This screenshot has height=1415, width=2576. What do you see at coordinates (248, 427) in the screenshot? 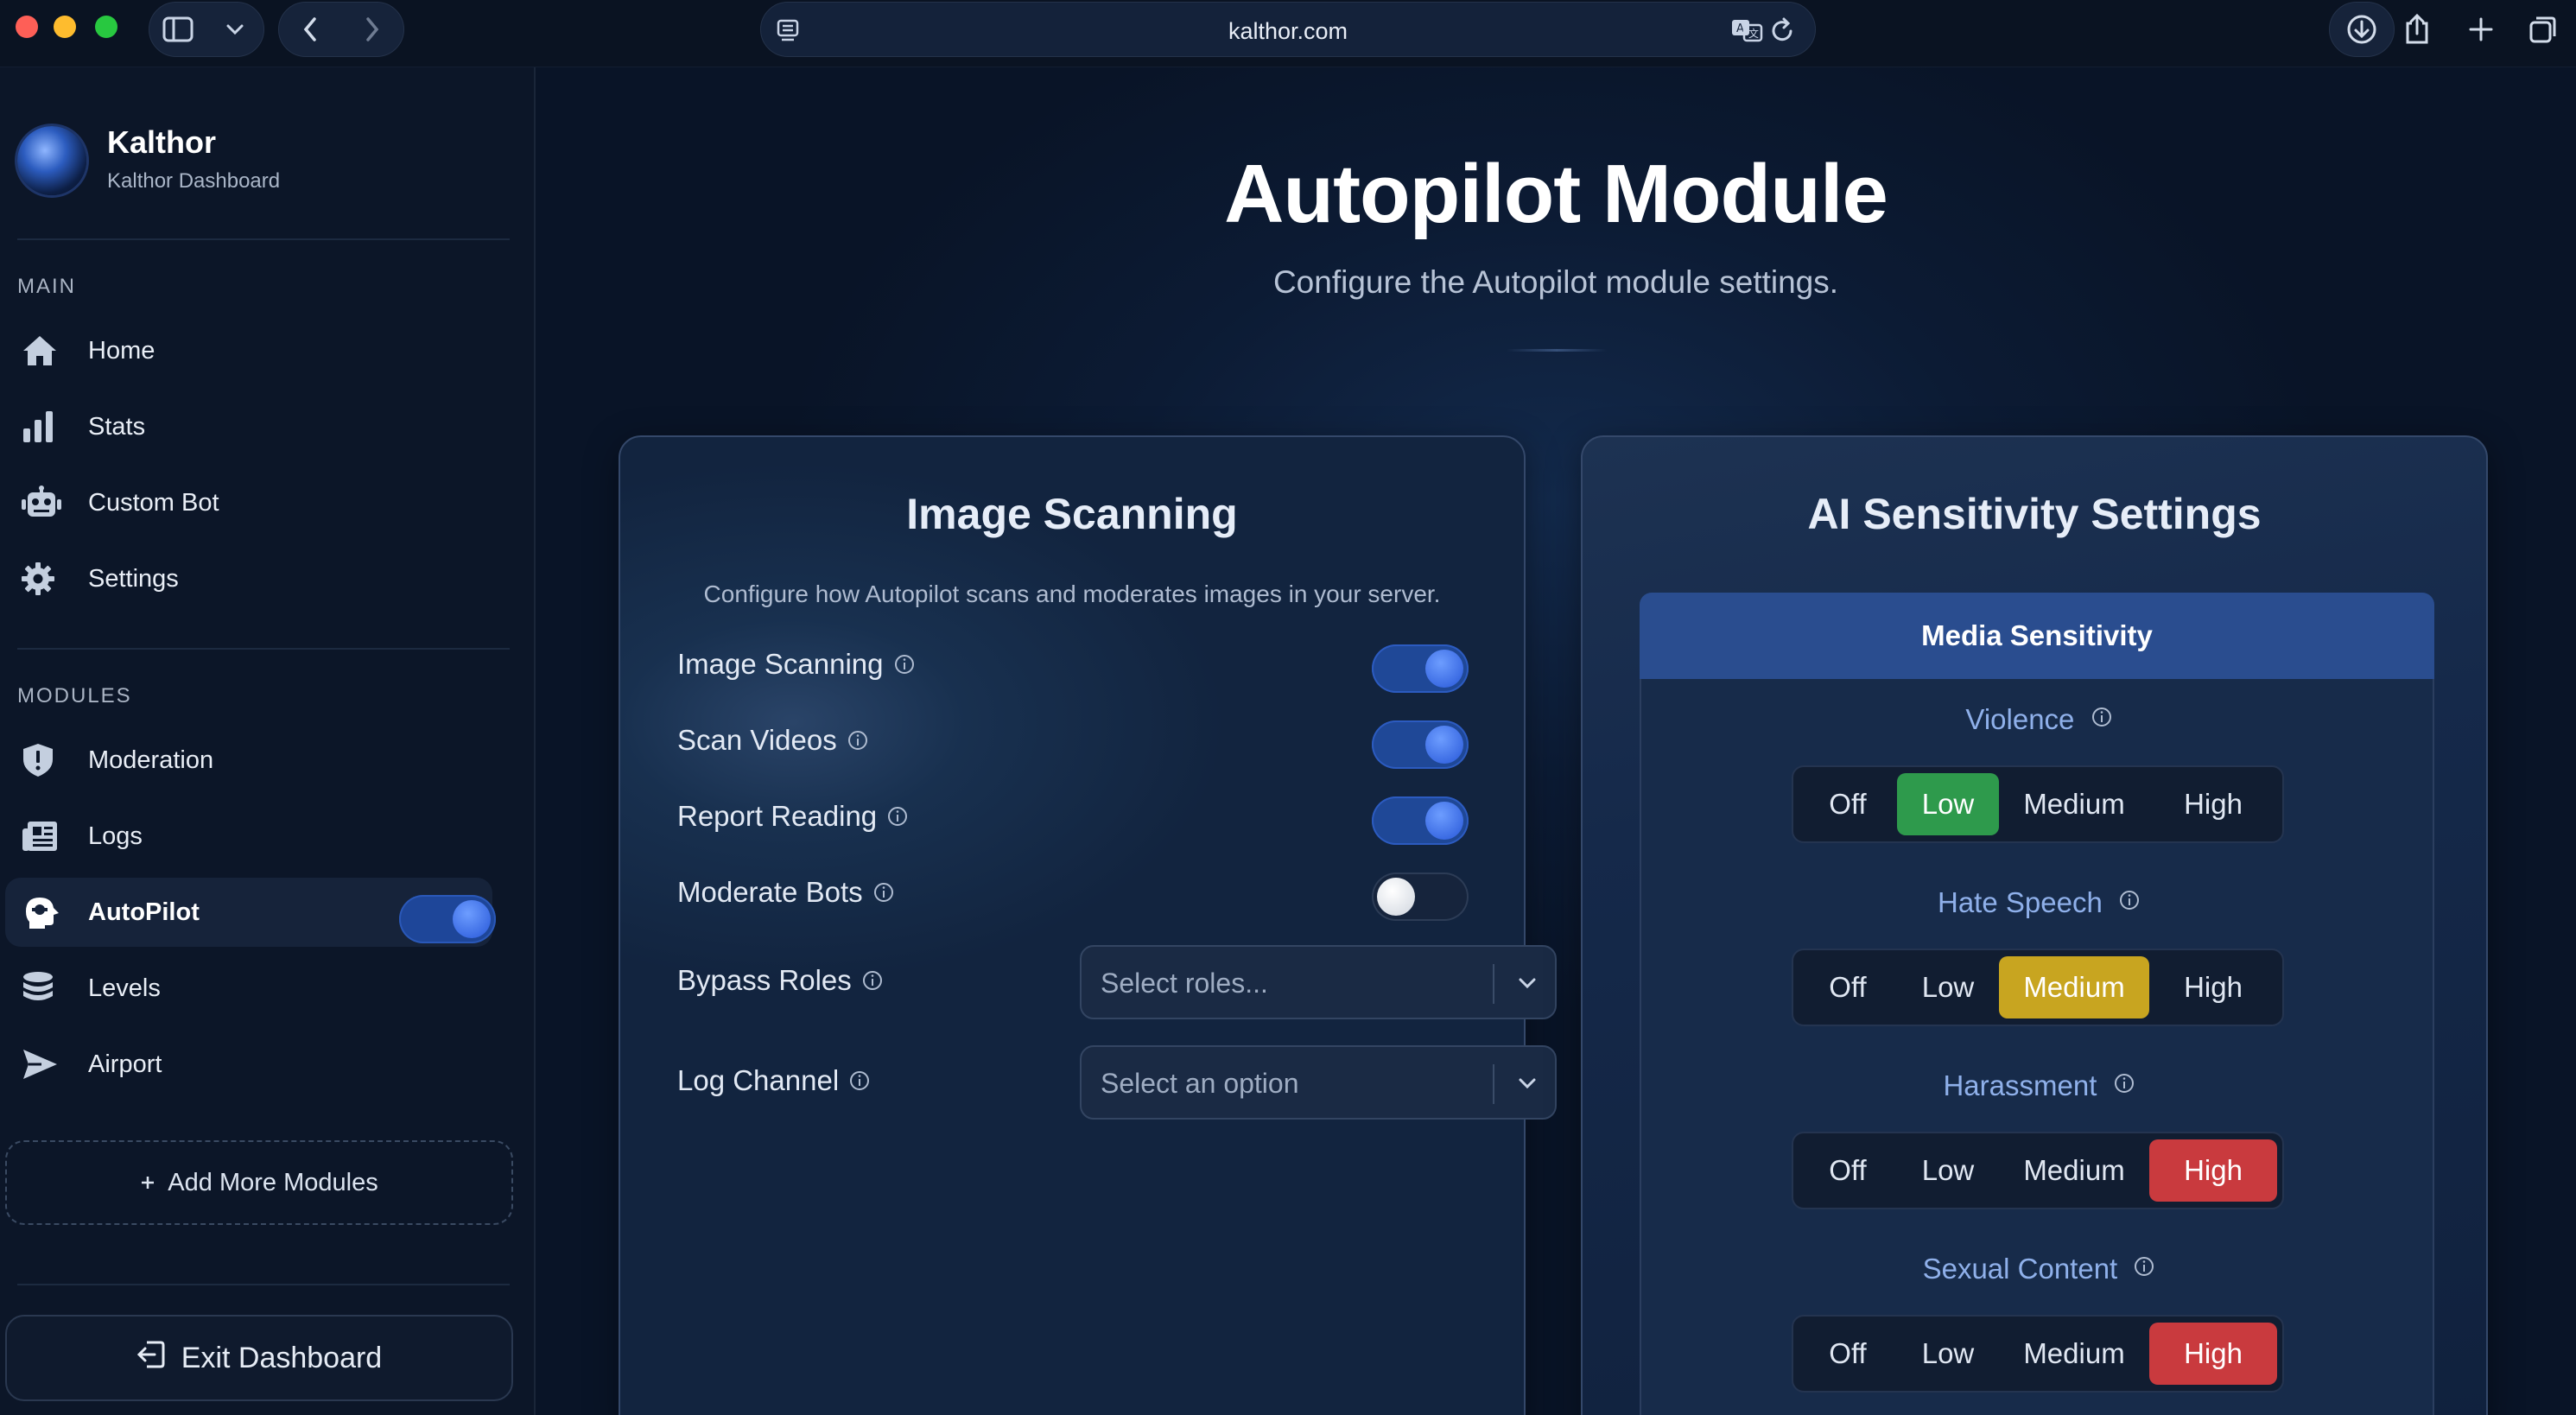
I see `sidebar-item-stats: Stats` at bounding box center [248, 427].